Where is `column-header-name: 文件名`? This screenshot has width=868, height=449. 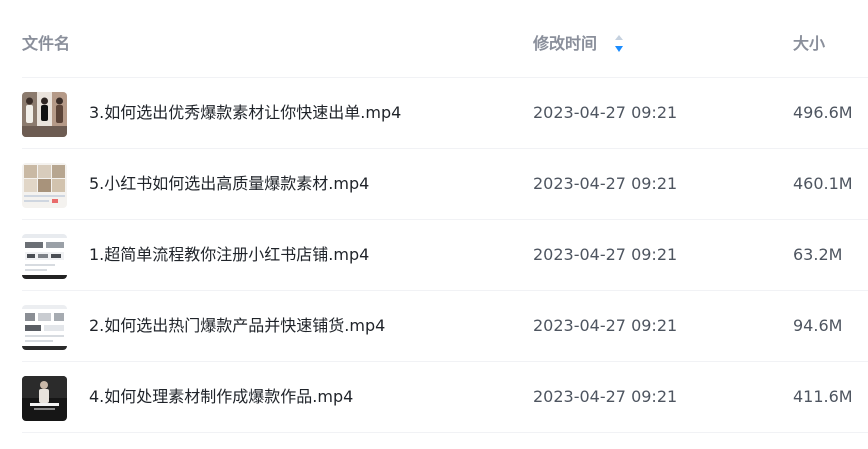
column-header-name: 文件名 is located at coordinates (46, 44).